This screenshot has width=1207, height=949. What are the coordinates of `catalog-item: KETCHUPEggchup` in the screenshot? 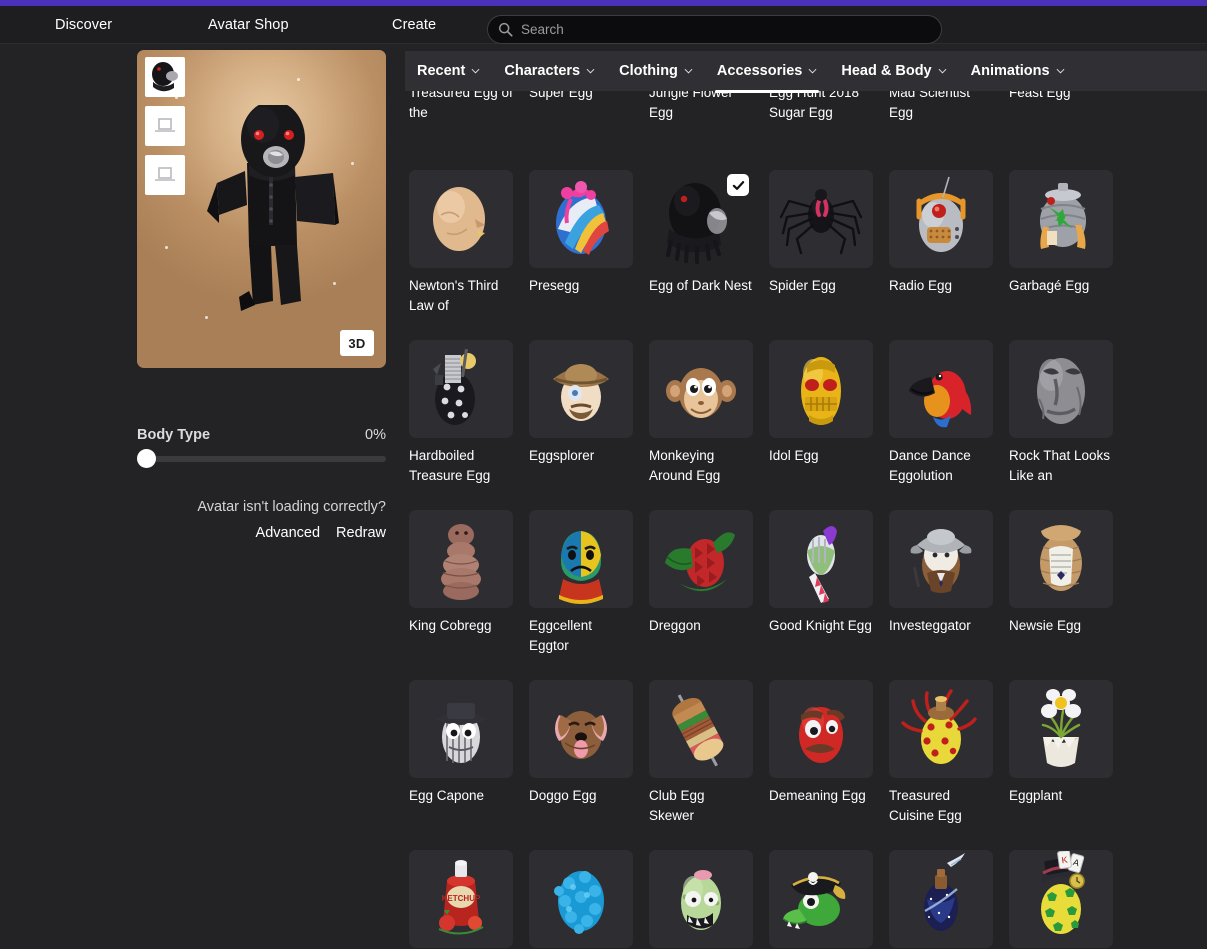 It's located at (469, 899).